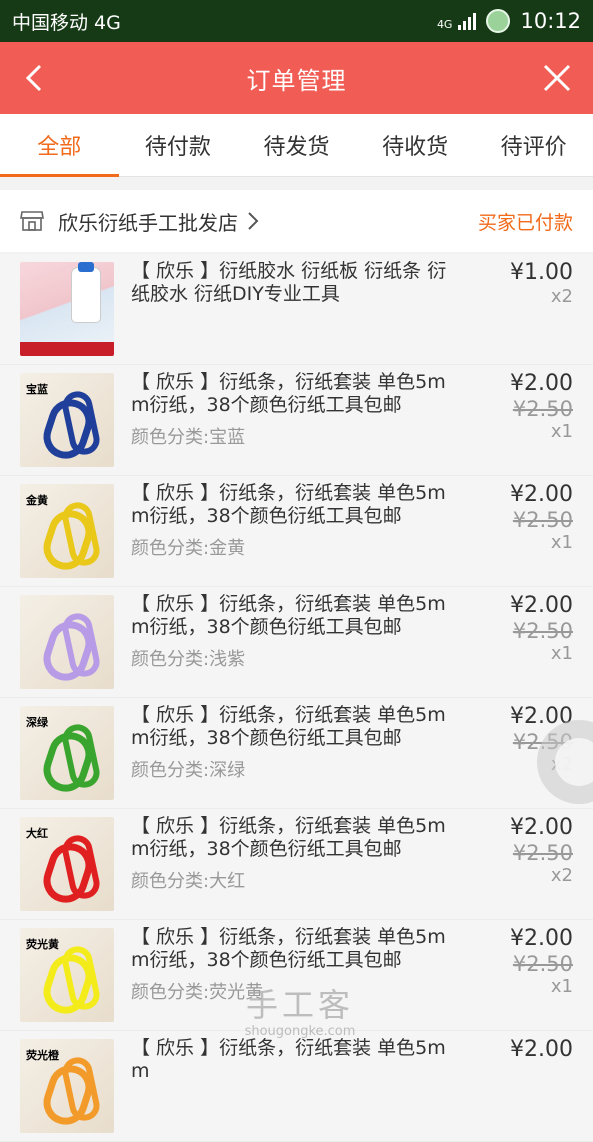 Image resolution: width=593 pixels, height=1142 pixels. What do you see at coordinates (67, 975) in the screenshot?
I see `product-thumbnail: 荧光黄` at bounding box center [67, 975].